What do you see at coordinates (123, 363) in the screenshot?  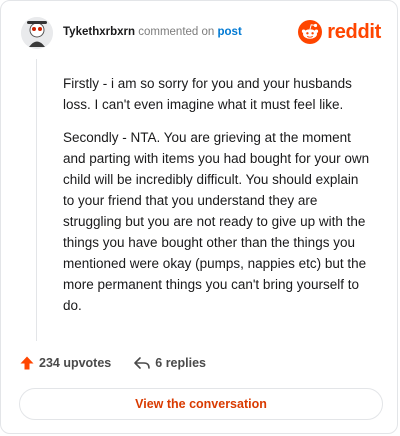 I see `comment-actions: 234 upvotes 6 replies` at bounding box center [123, 363].